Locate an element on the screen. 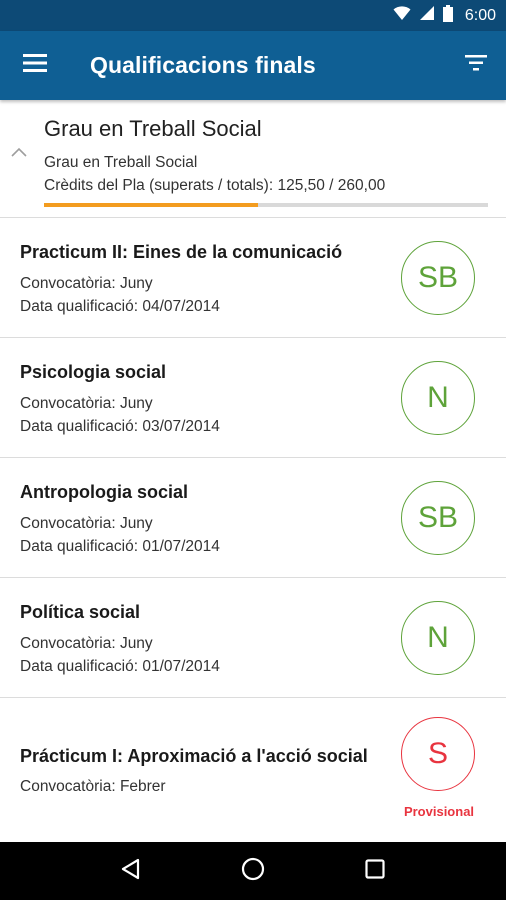 The height and width of the screenshot is (900, 506). recents-icon is located at coordinates (375, 871).